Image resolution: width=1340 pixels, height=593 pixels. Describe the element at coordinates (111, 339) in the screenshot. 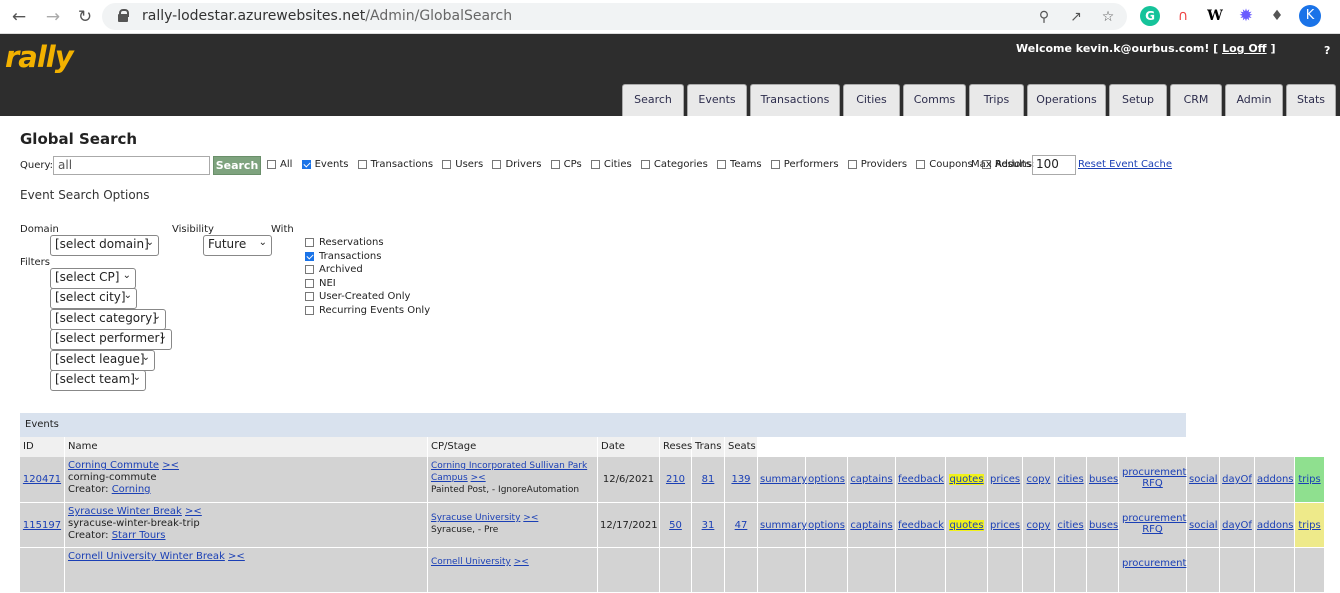

I see `performer-select: [select performer] ⌄` at that location.